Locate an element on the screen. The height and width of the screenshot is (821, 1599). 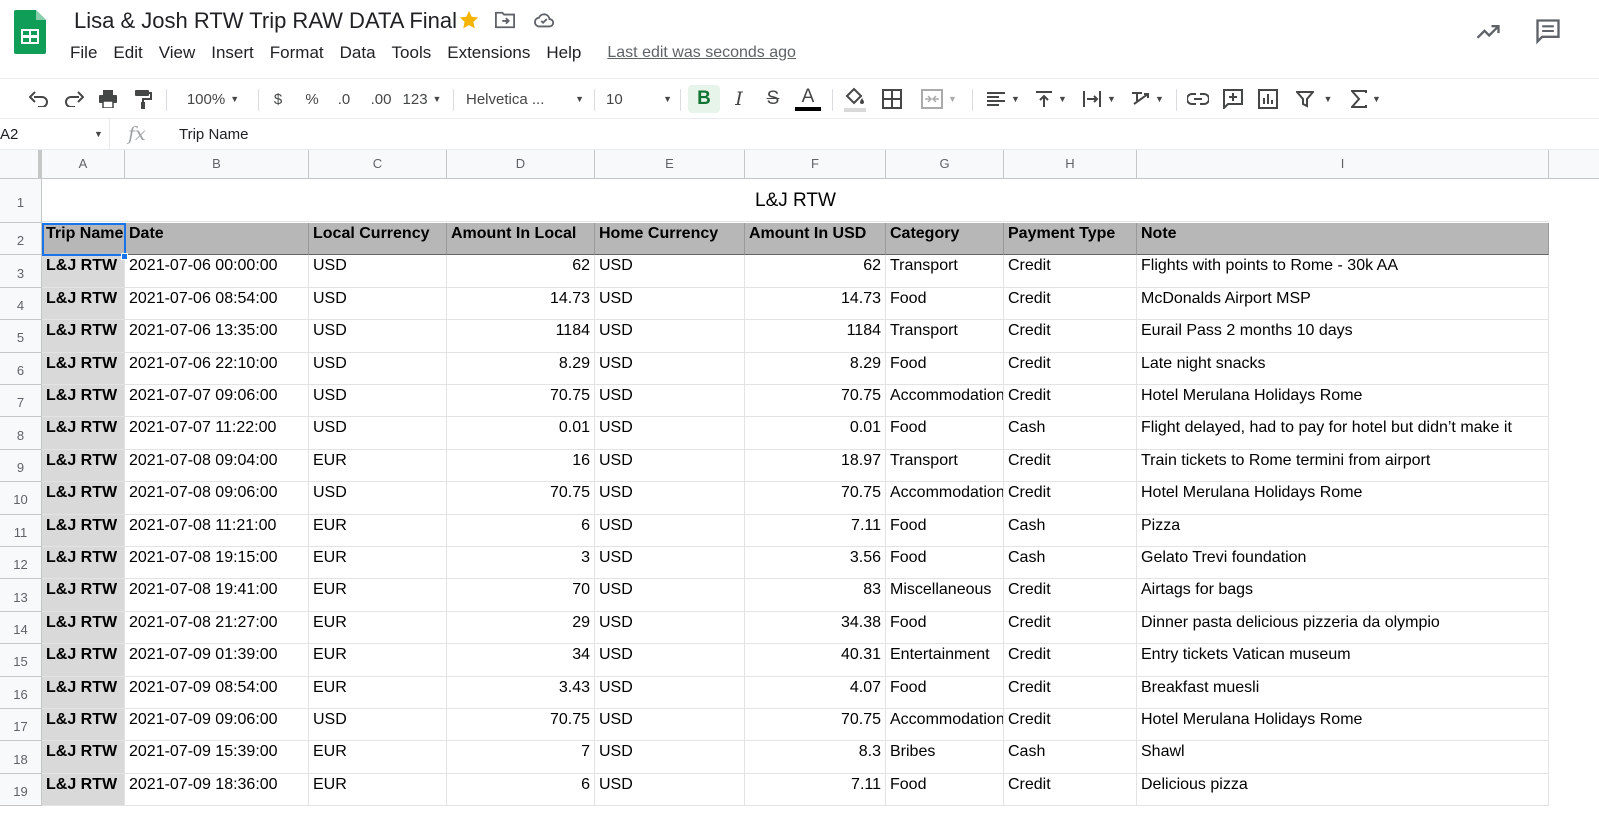
vertical-align-icon: ▼ is located at coordinates (1051, 99).